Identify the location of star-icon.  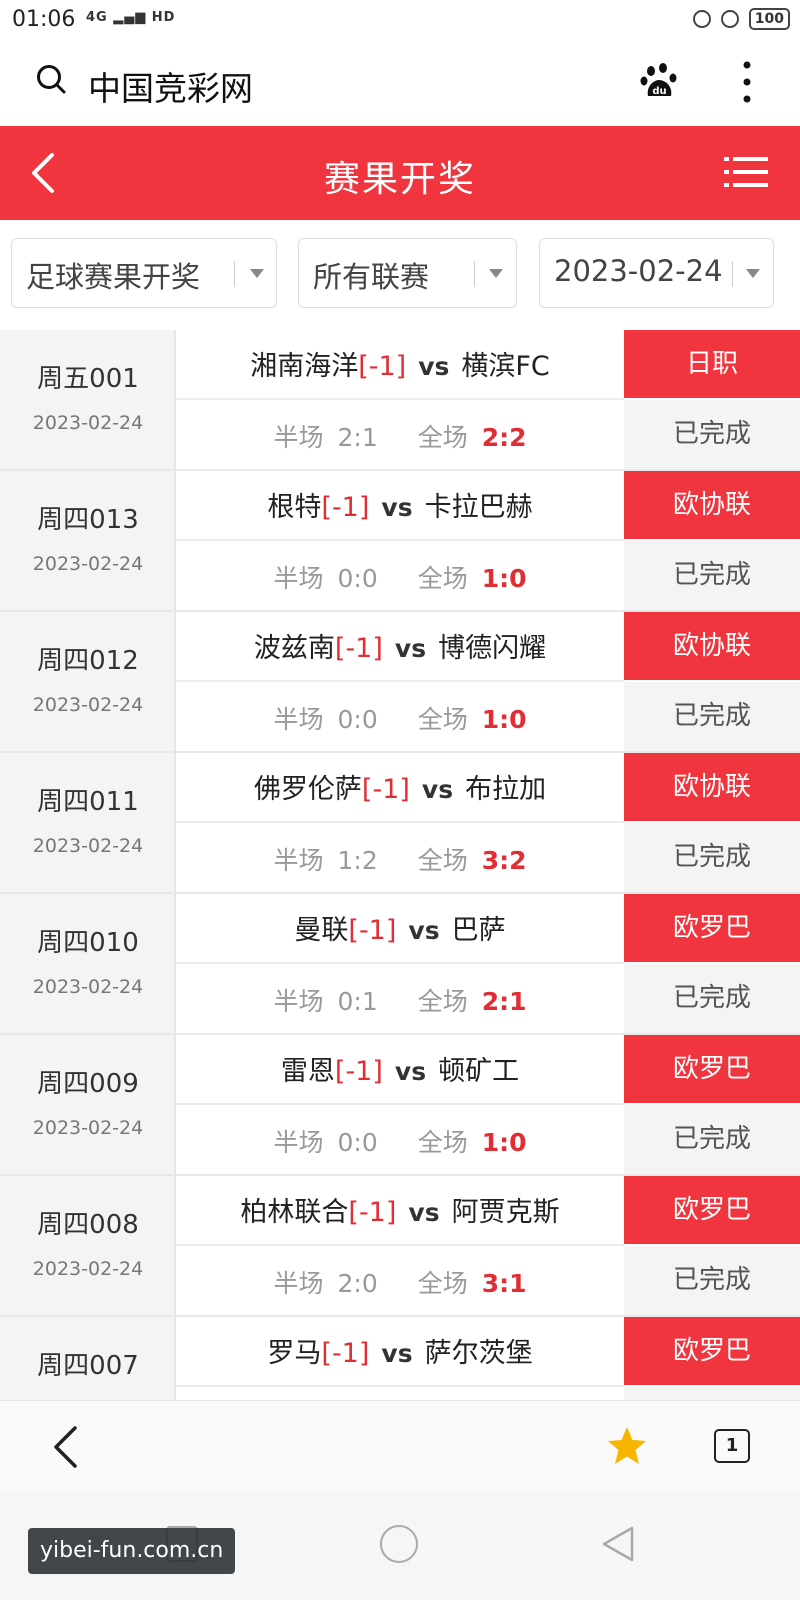
(627, 1446).